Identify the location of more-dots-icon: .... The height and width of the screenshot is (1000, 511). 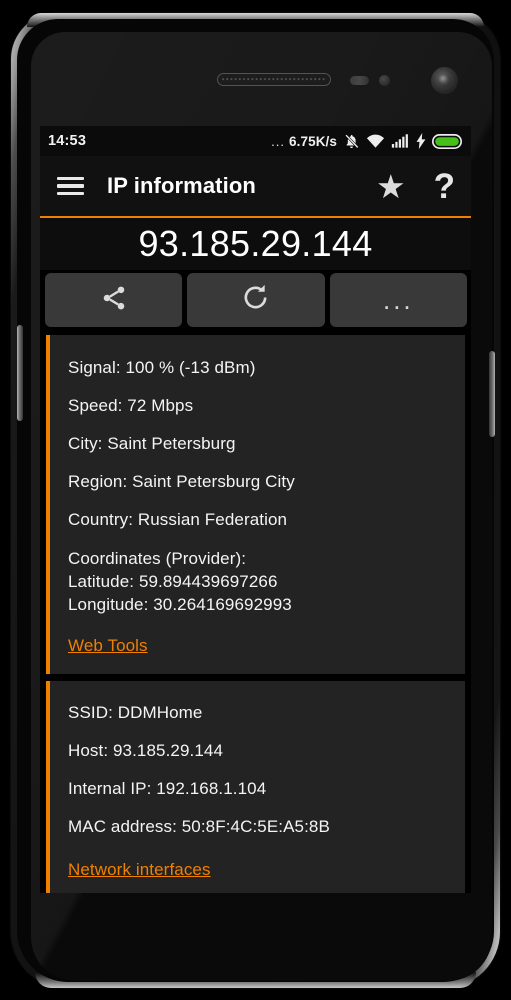
(398, 299).